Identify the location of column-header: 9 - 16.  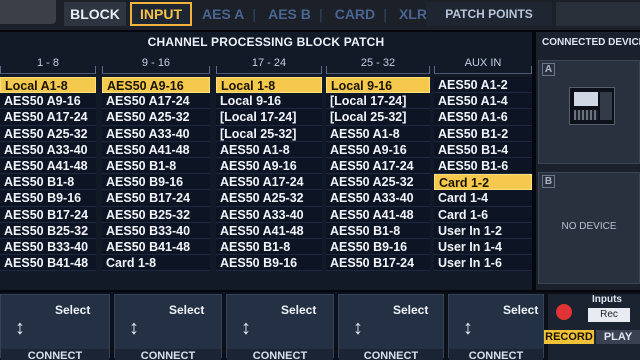
(156, 64).